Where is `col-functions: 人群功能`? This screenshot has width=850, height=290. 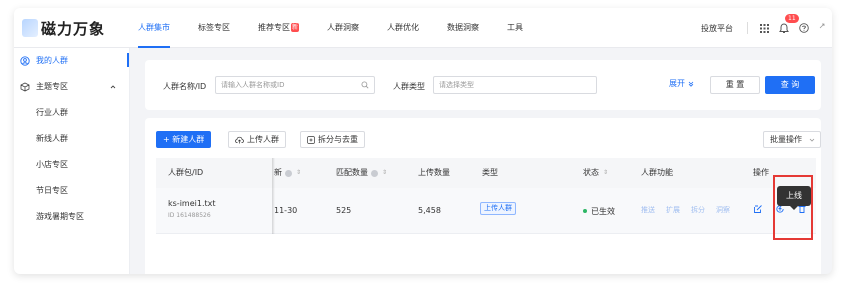
col-functions: 人群功能 is located at coordinates (657, 172).